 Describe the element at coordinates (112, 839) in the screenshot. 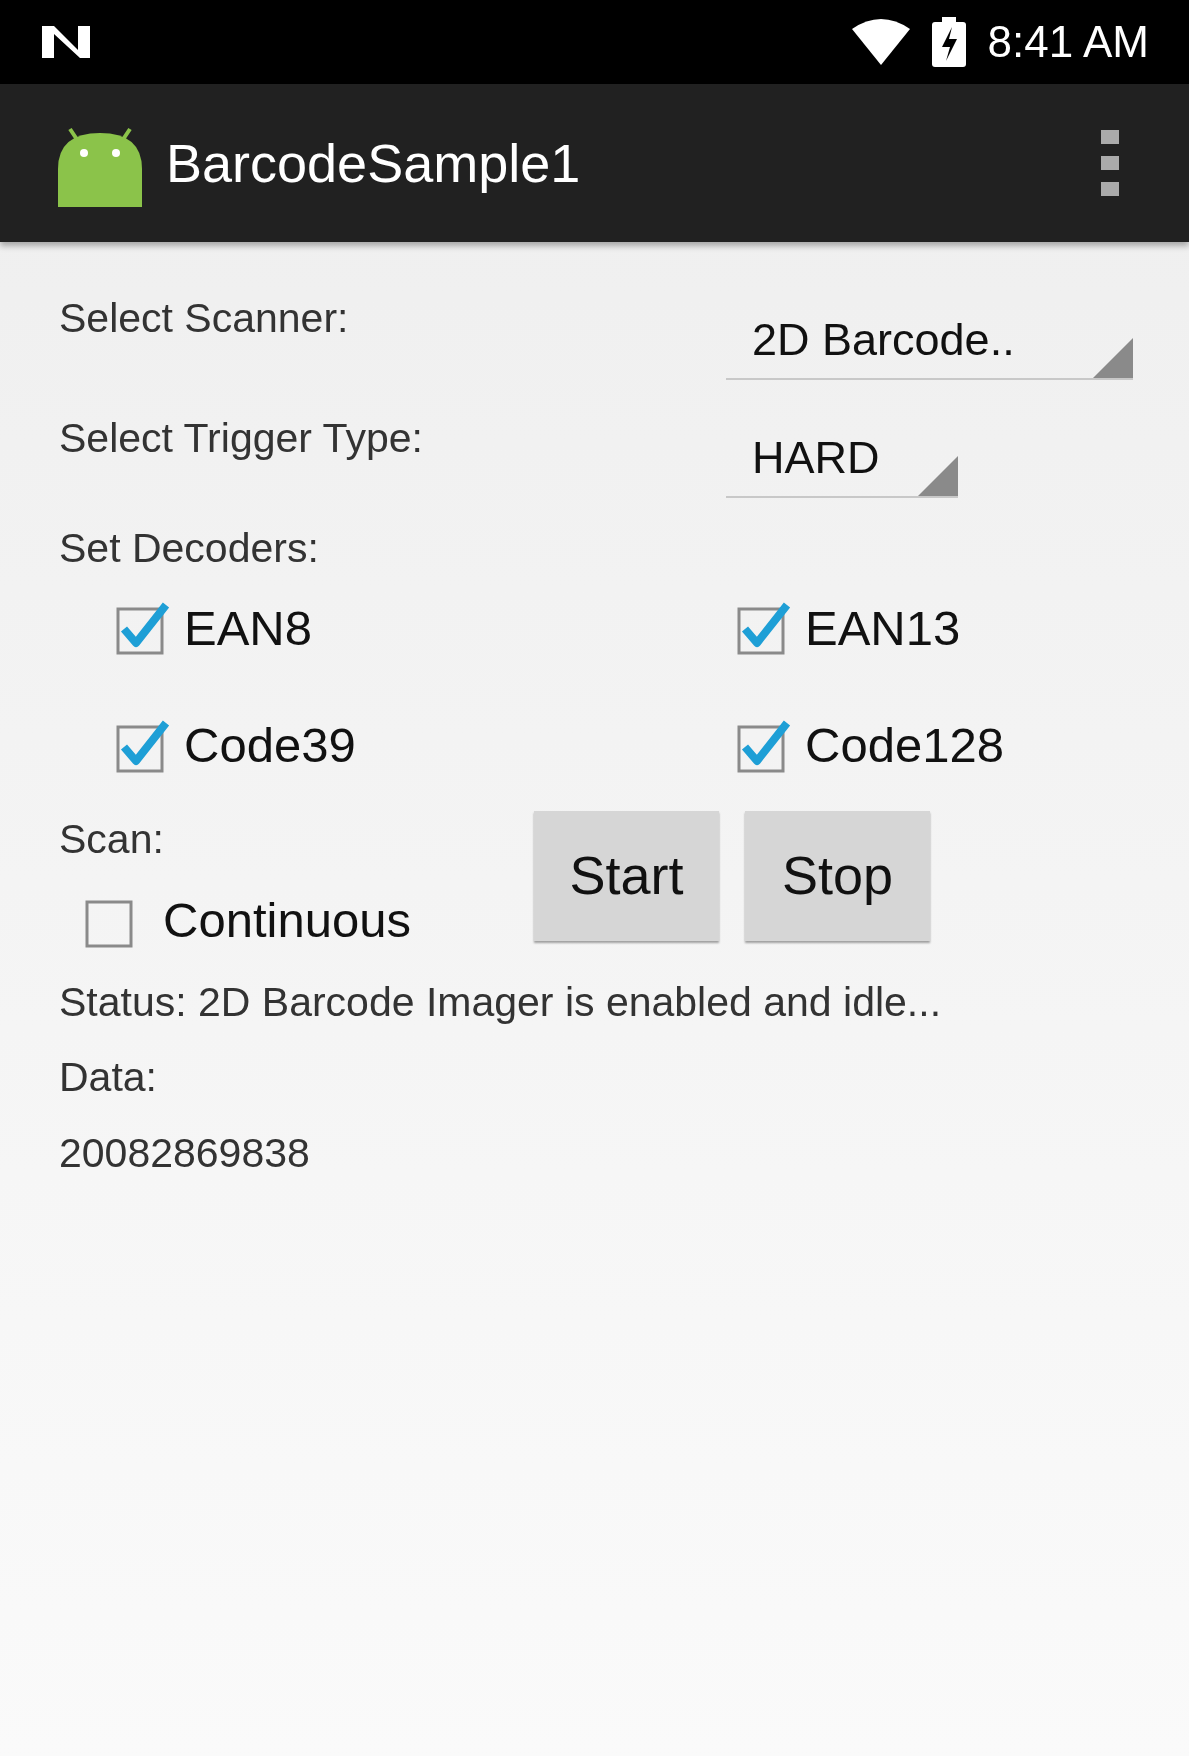

I see `section-label: Scan:` at that location.